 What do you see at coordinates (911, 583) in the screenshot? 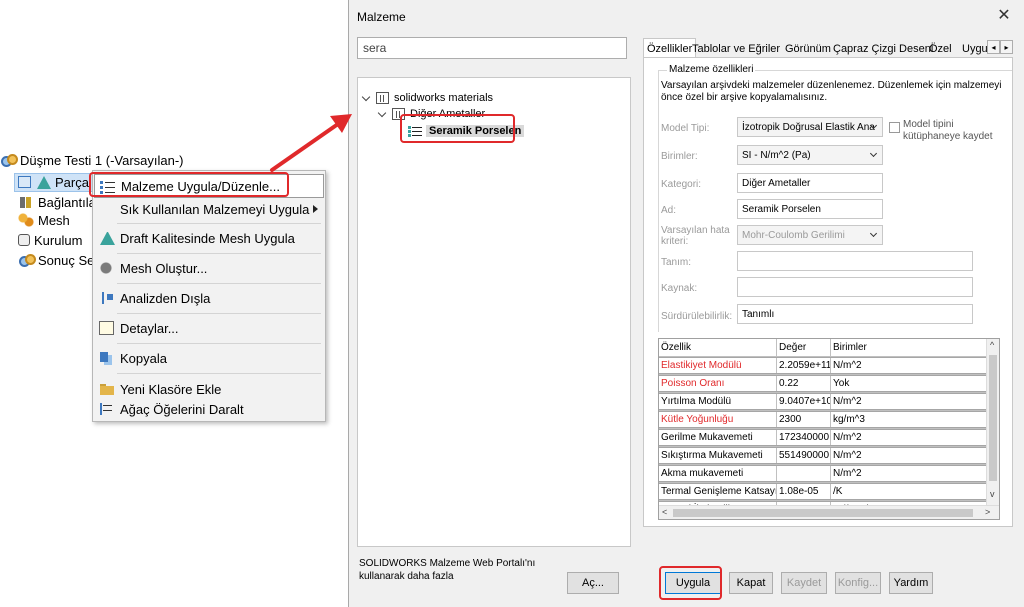
I see `help-button: Yardım` at bounding box center [911, 583].